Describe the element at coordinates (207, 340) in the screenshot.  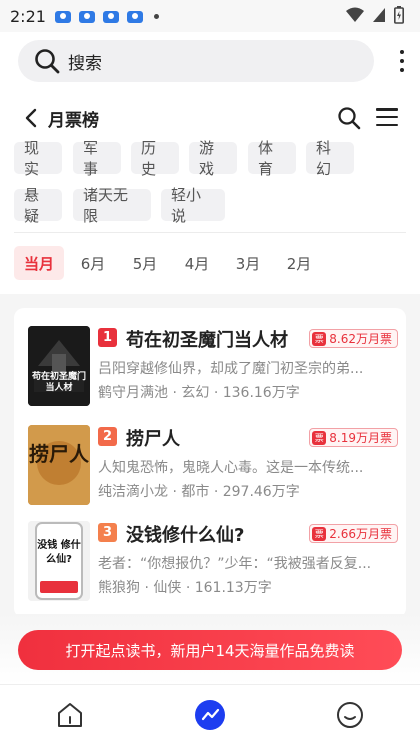
I see `book-title: 苟在初圣魔门当人材` at that location.